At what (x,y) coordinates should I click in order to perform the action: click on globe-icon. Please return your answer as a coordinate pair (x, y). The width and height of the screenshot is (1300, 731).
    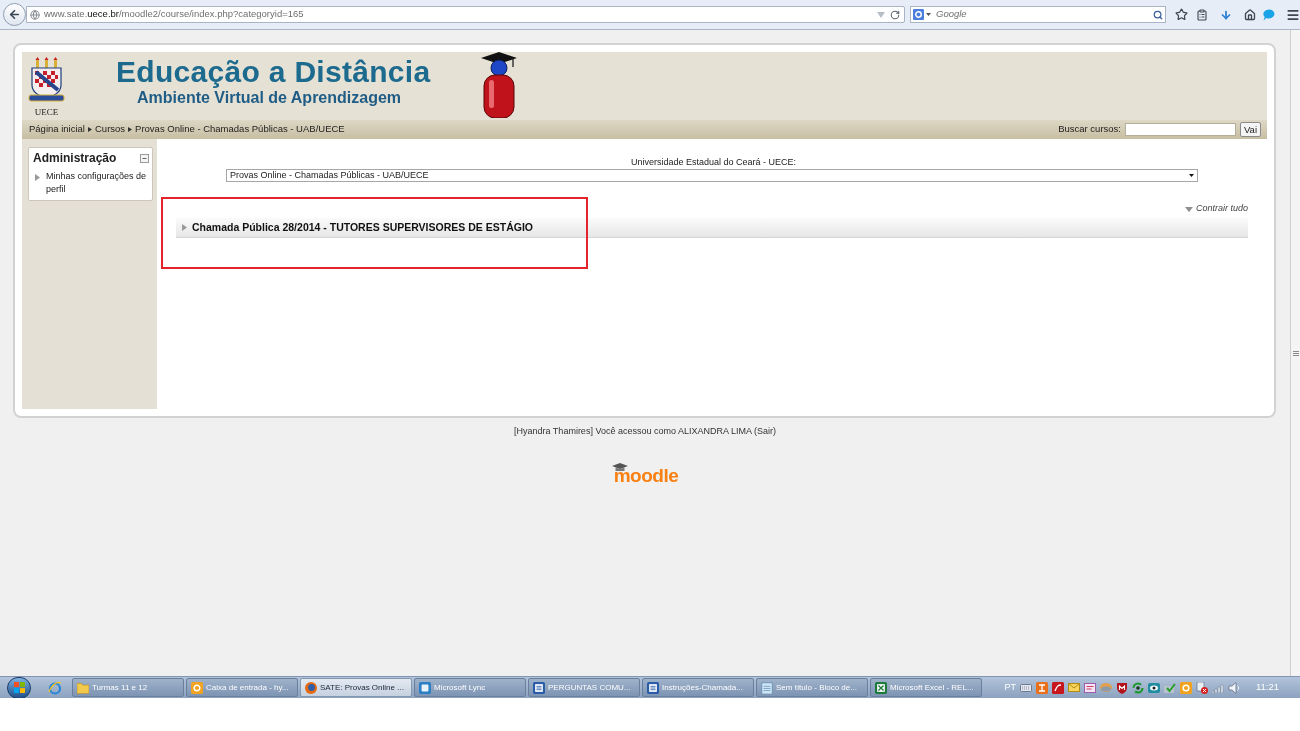
    Looking at the image, I should click on (35, 14).